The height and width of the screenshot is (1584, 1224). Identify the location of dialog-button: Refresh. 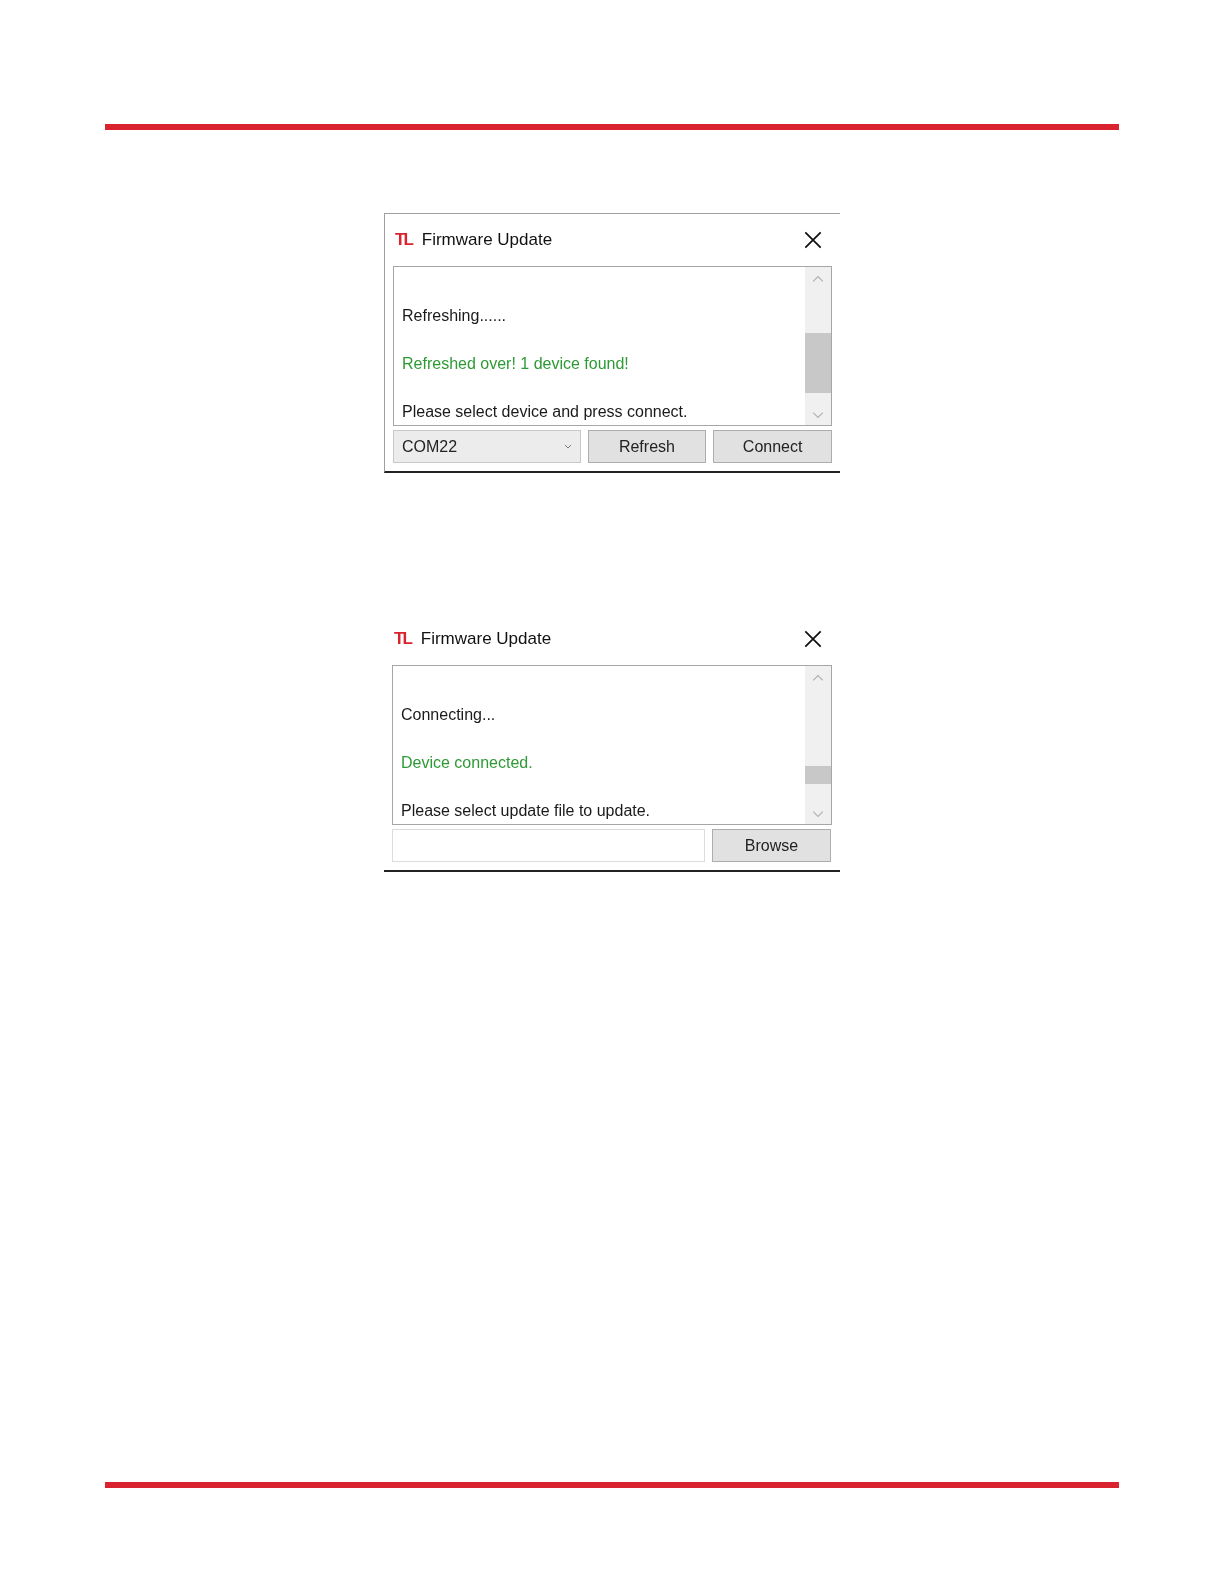
(647, 446).